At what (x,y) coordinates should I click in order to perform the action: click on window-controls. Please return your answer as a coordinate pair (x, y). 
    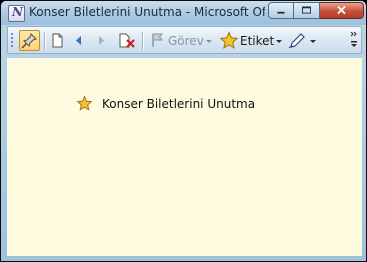
    Looking at the image, I should click on (316, 10).